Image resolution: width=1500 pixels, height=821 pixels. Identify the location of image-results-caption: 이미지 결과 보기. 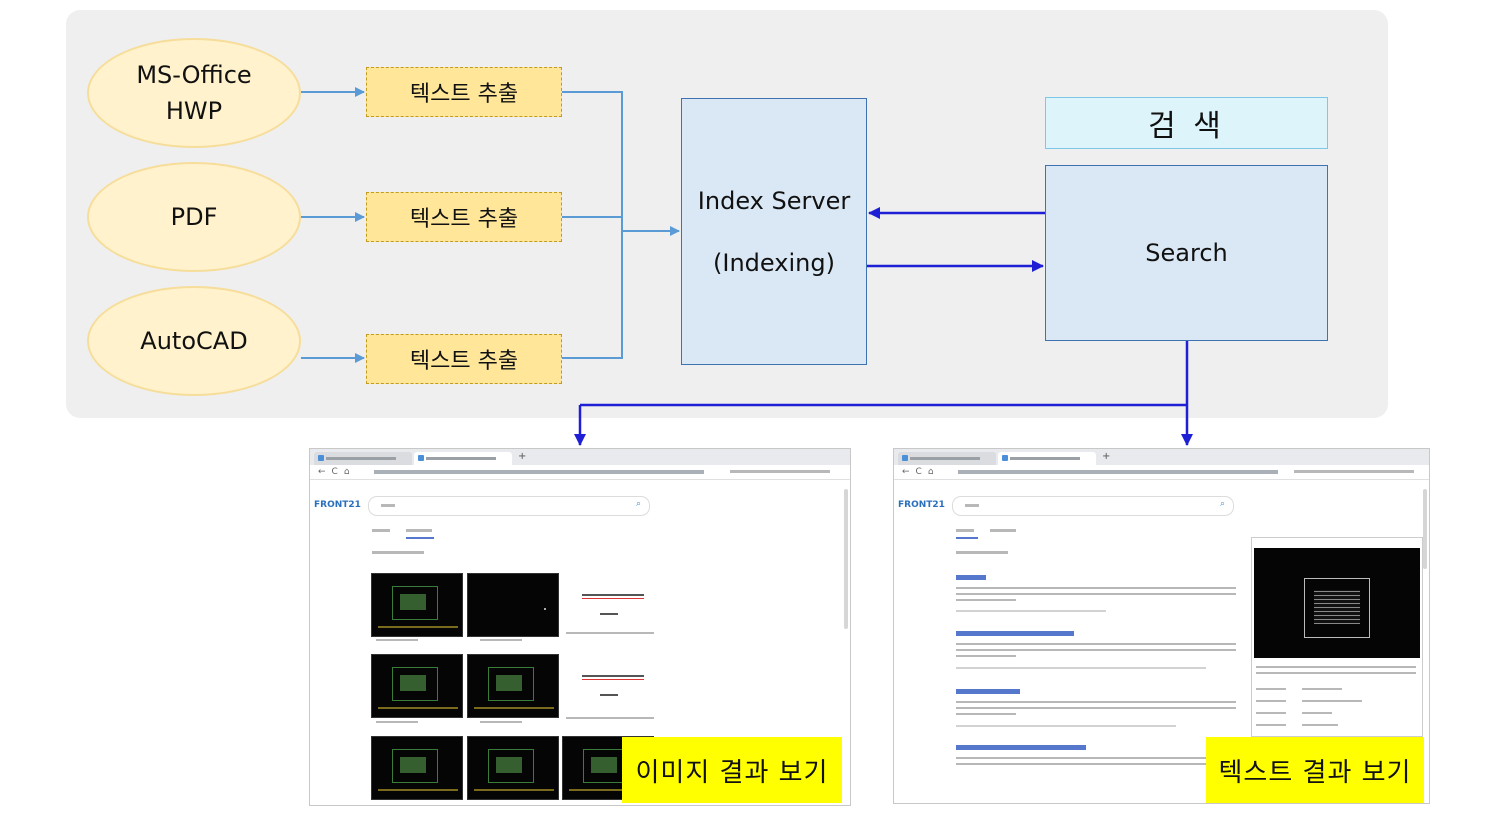
(732, 770).